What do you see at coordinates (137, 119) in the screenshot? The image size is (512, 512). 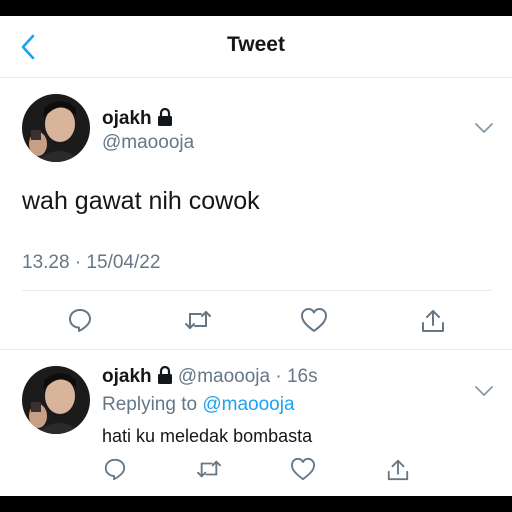 I see `author-name: ojakh` at bounding box center [137, 119].